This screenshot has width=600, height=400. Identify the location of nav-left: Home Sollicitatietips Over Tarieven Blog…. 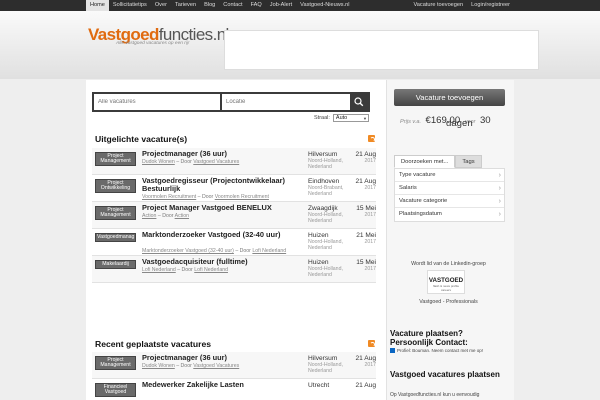
(220, 5).